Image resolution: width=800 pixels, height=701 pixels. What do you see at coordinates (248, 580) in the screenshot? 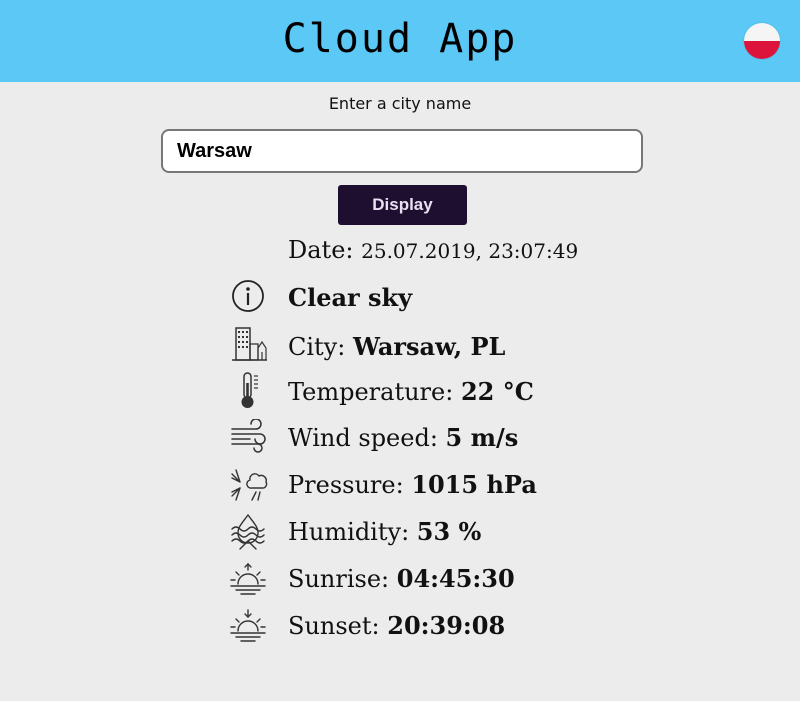
I see `sunrise-icon` at bounding box center [248, 580].